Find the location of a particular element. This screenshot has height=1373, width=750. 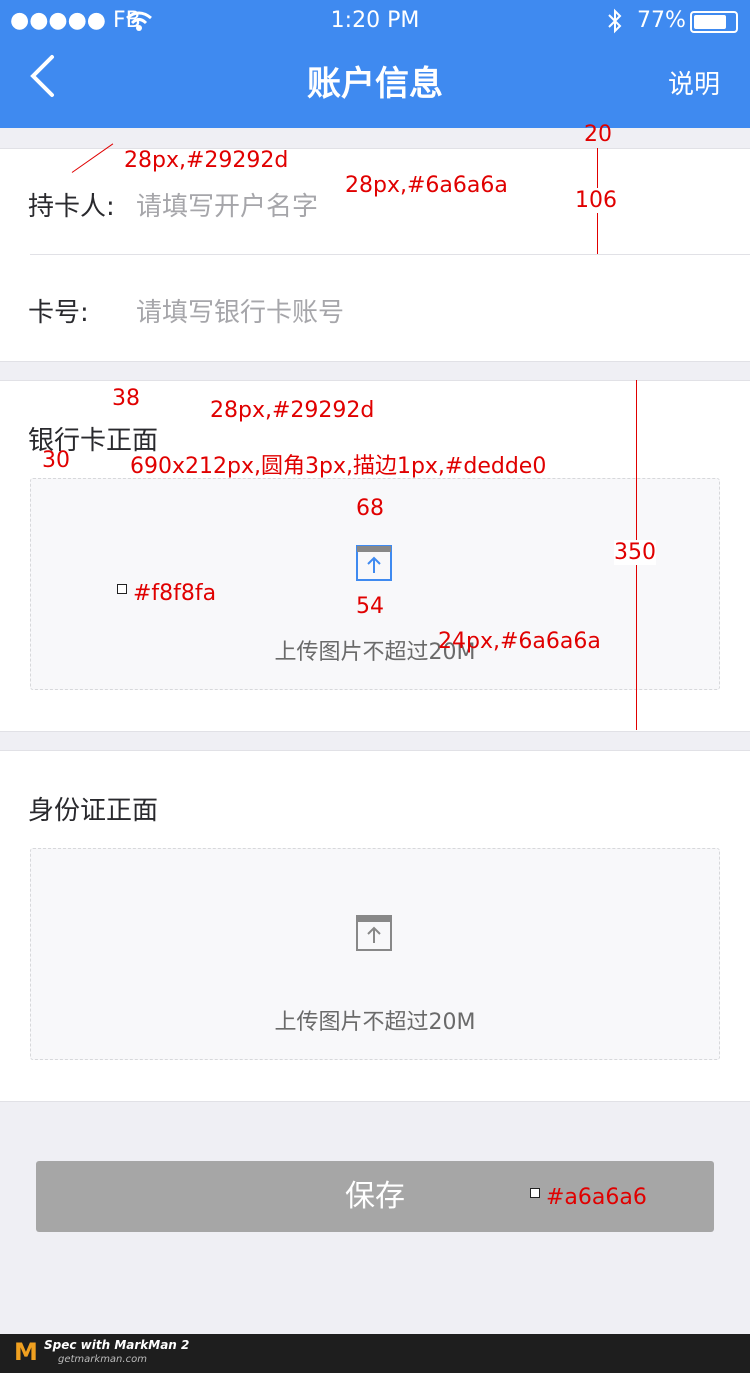

spec-annotation: 20 is located at coordinates (598, 134).